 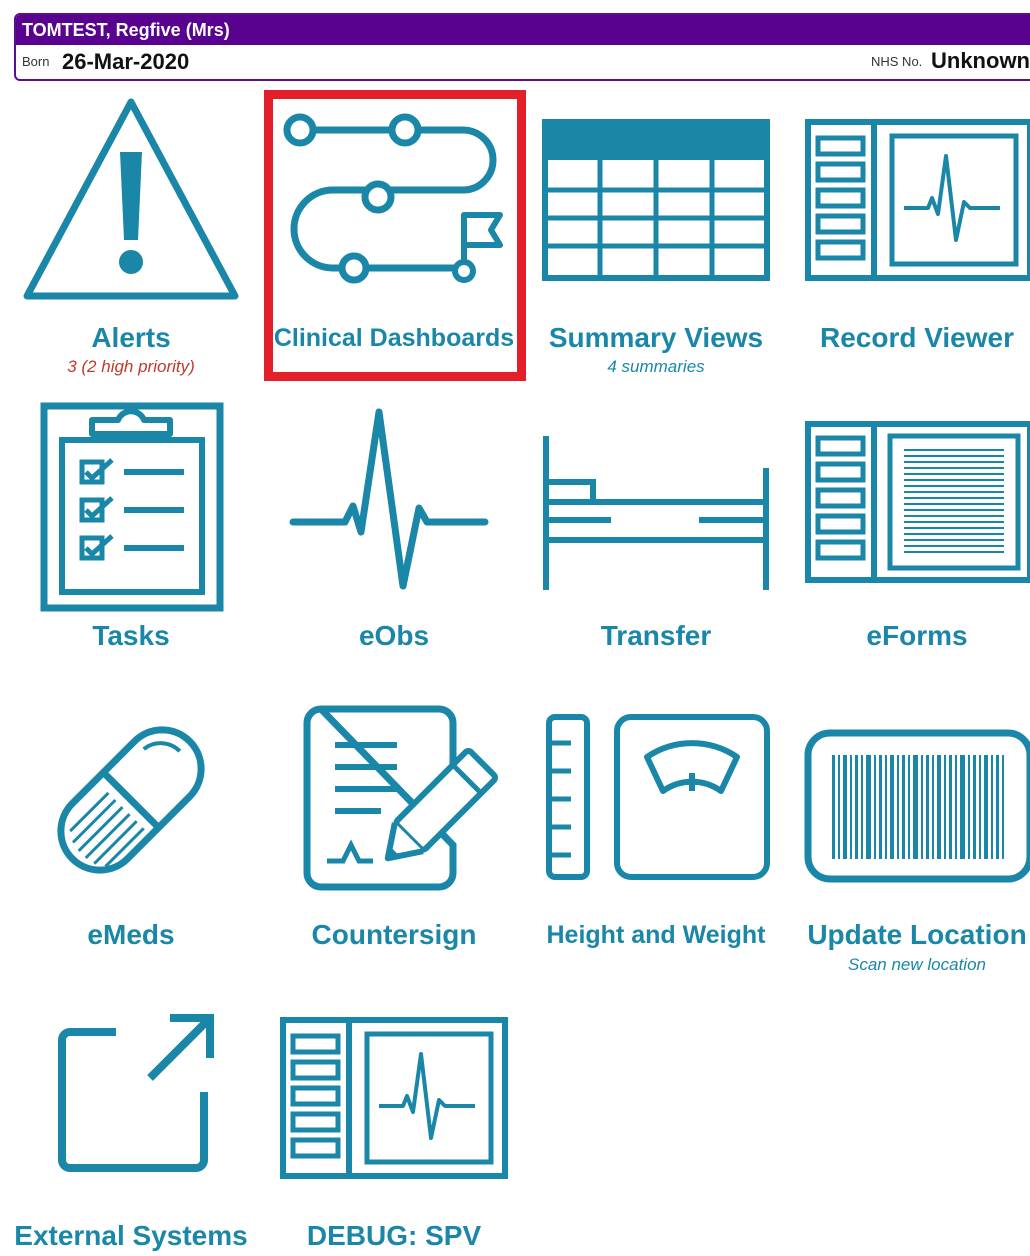 I want to click on table-grid-icon, so click(x=656, y=200).